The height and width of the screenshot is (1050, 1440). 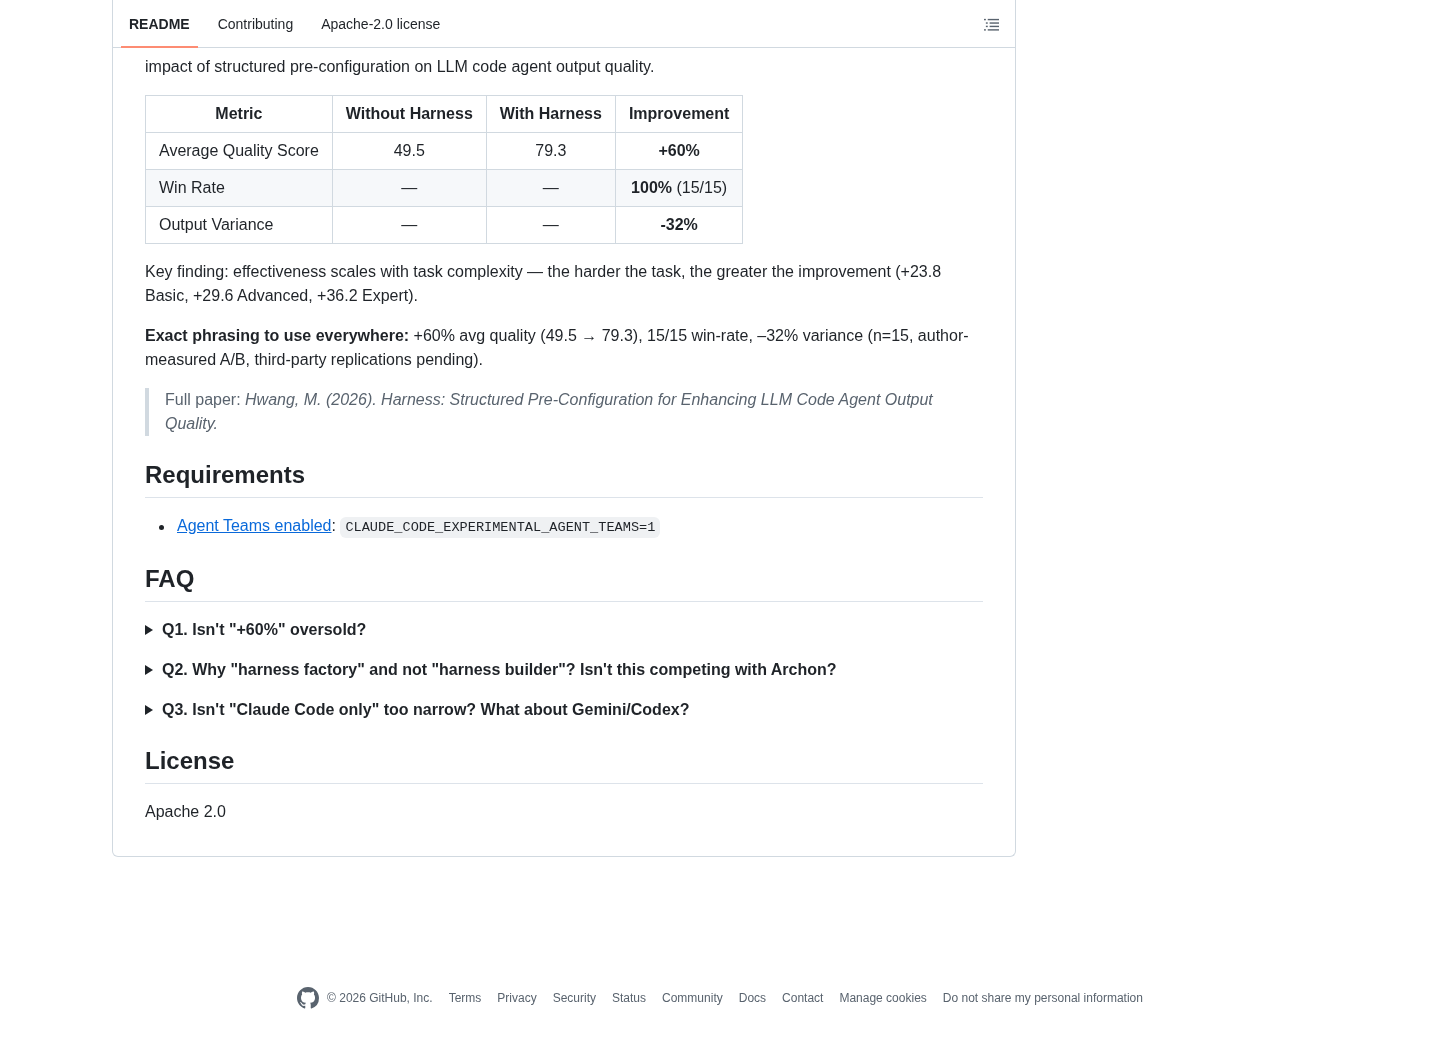 I want to click on footer-link: Do not share my personal information, so click(x=1042, y=998).